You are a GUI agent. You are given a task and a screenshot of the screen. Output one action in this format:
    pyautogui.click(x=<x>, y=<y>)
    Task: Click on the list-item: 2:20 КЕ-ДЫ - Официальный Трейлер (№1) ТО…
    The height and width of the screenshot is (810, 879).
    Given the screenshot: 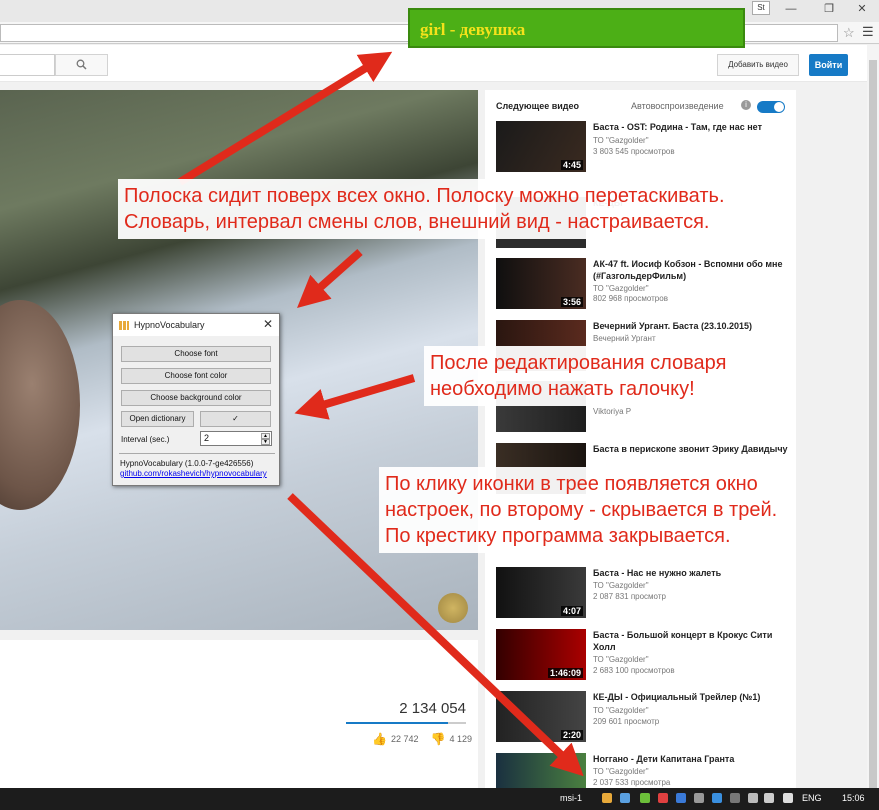 What is the action you would take?
    pyautogui.click(x=644, y=717)
    